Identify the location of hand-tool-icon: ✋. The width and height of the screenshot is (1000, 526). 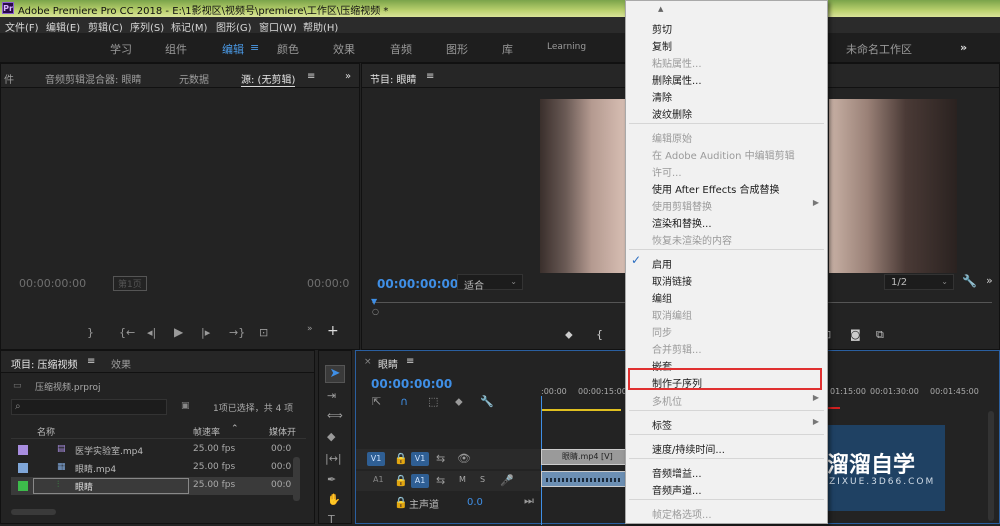
(334, 499).